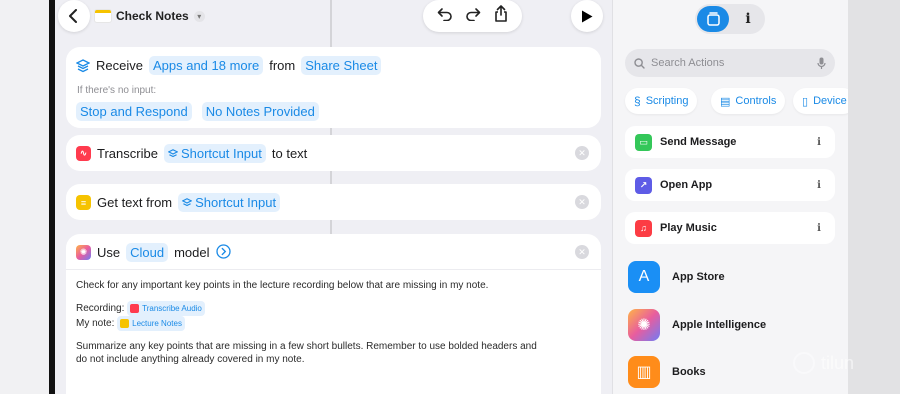 The width and height of the screenshot is (900, 394). Describe the element at coordinates (221, 153) in the screenshot. I see `transcribe-input-text: Shortcut Input` at that location.